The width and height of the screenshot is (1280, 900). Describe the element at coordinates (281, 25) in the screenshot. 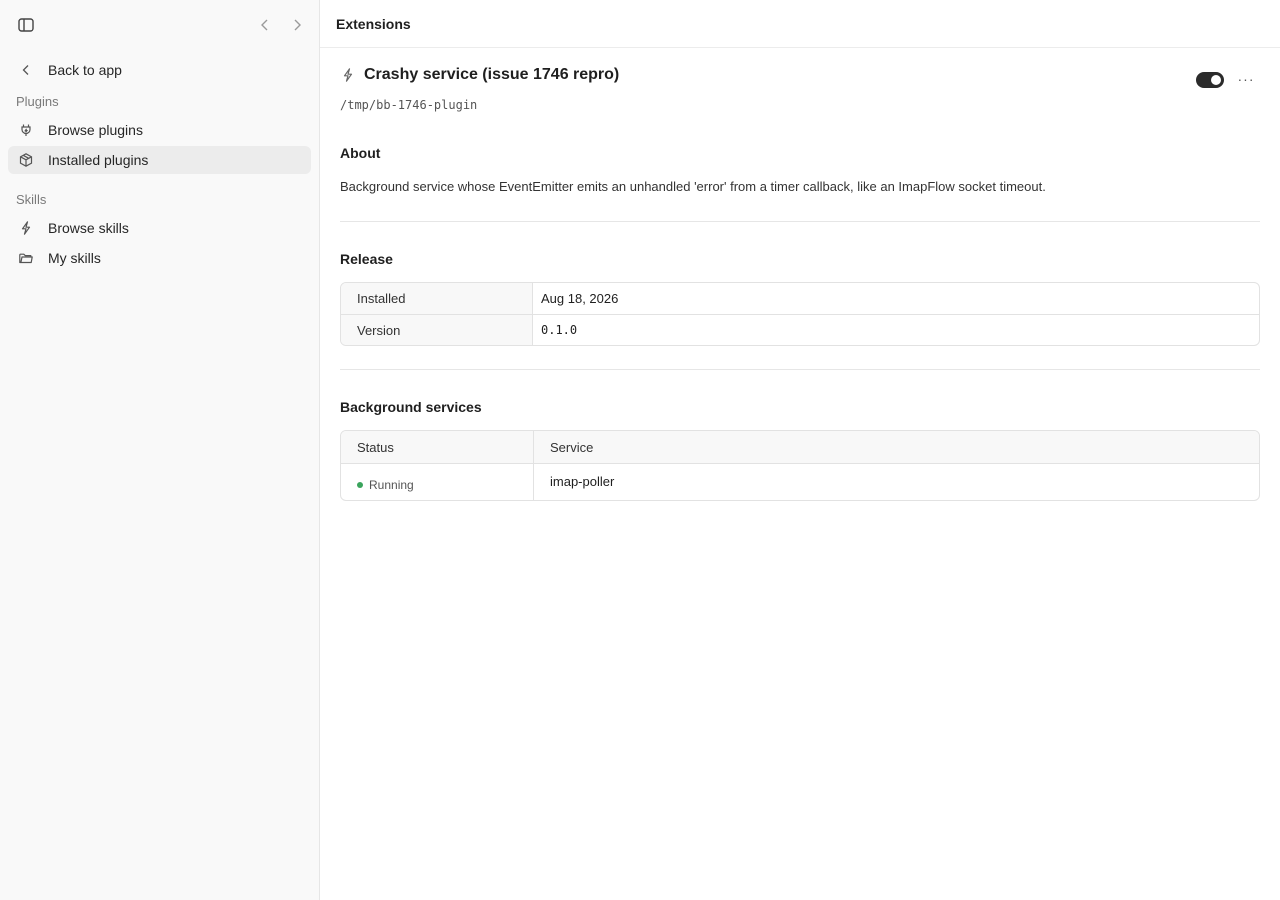

I see `history-nav` at that location.